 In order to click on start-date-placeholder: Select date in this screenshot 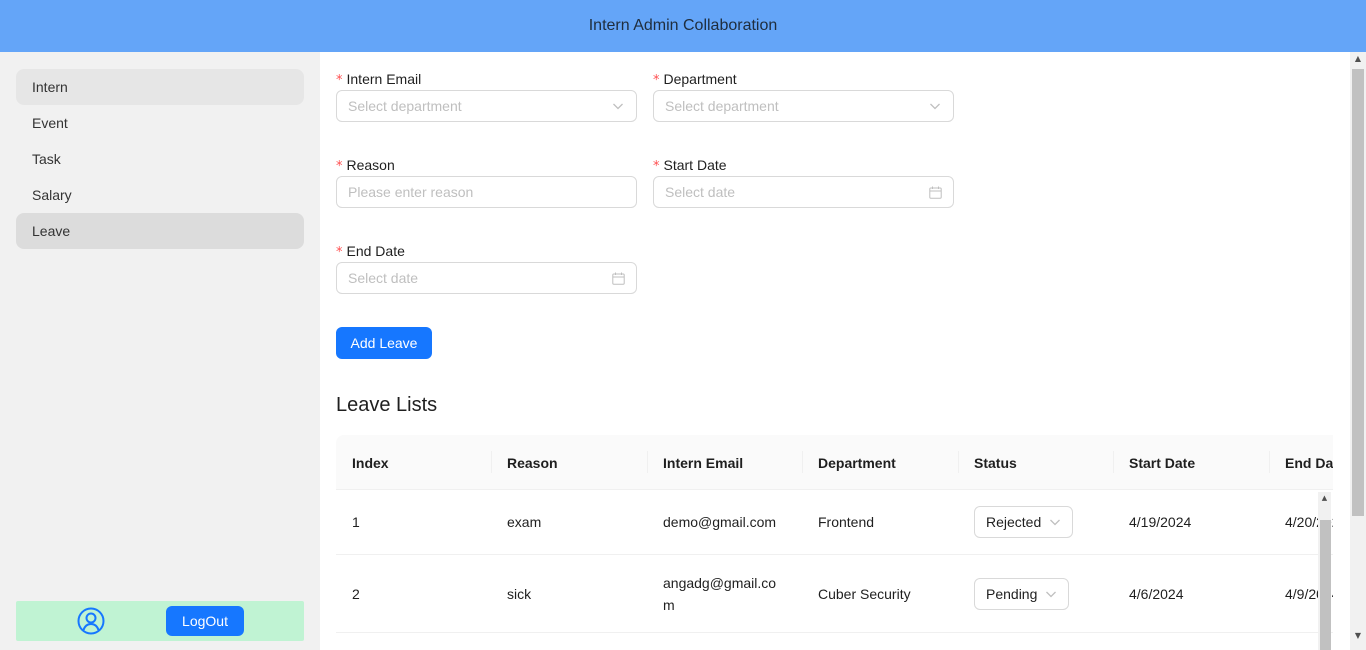, I will do `click(700, 192)`.